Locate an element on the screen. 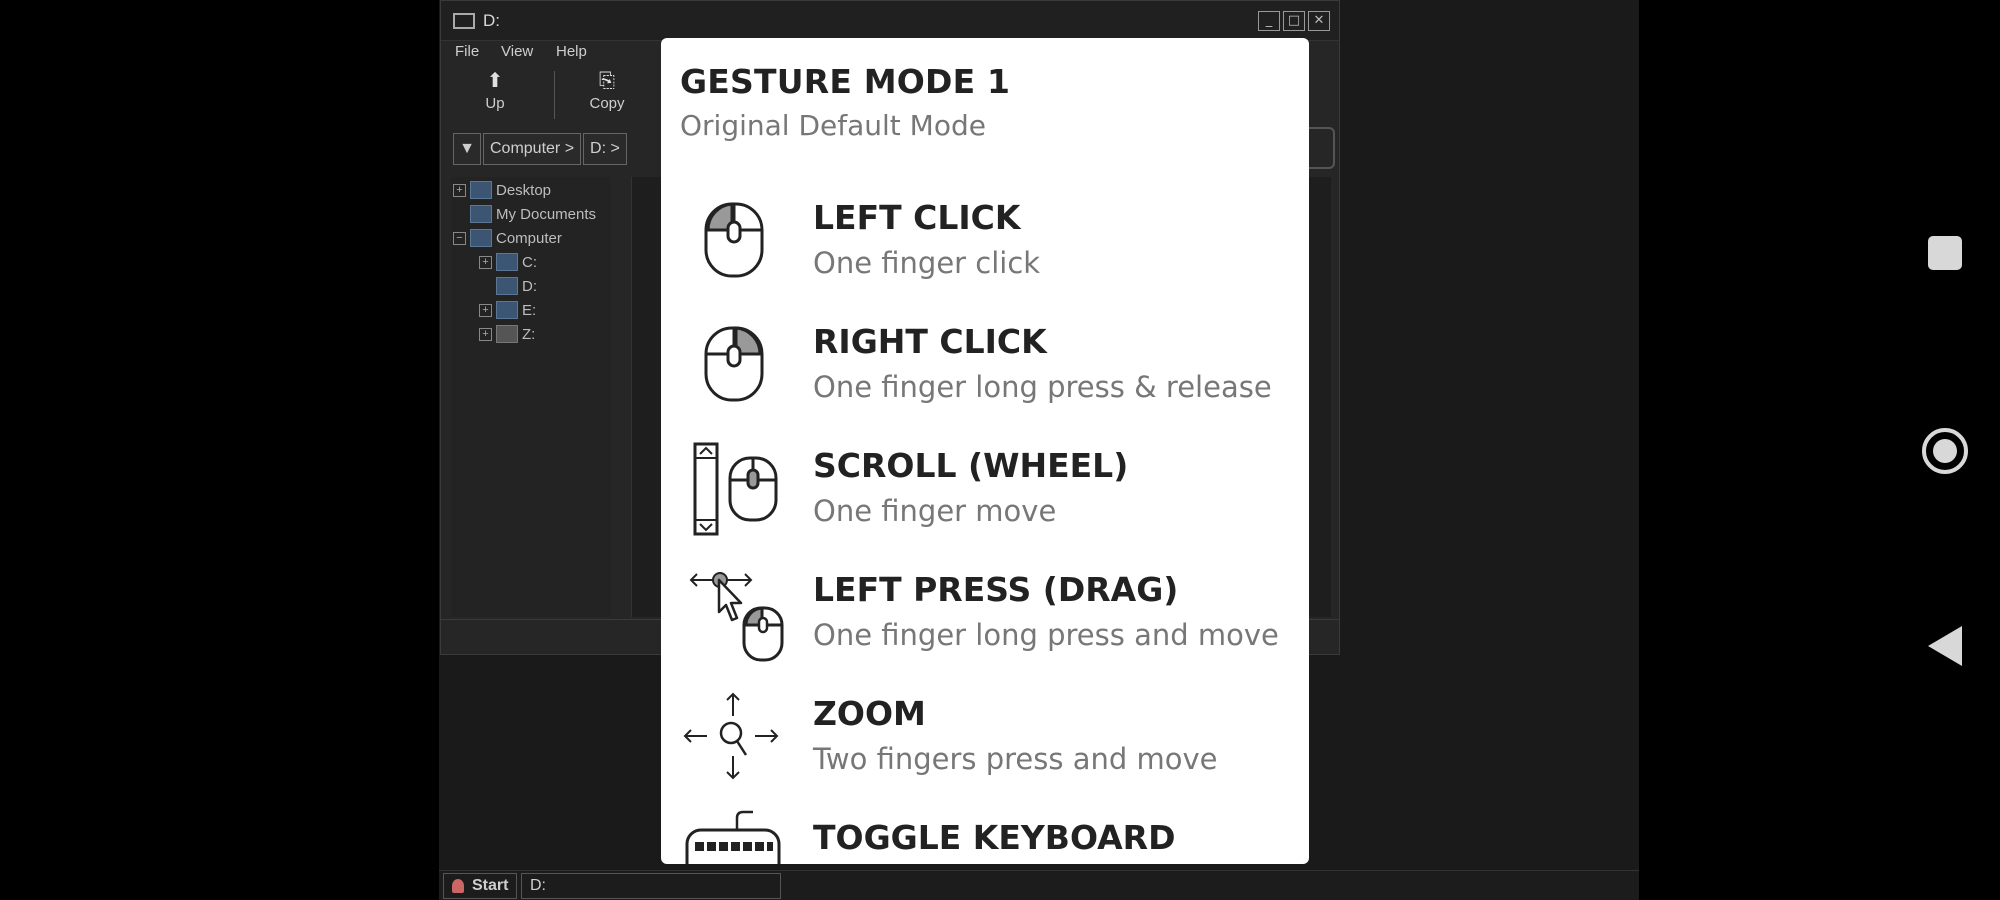 The height and width of the screenshot is (900, 2000). computer-icon is located at coordinates (481, 238).